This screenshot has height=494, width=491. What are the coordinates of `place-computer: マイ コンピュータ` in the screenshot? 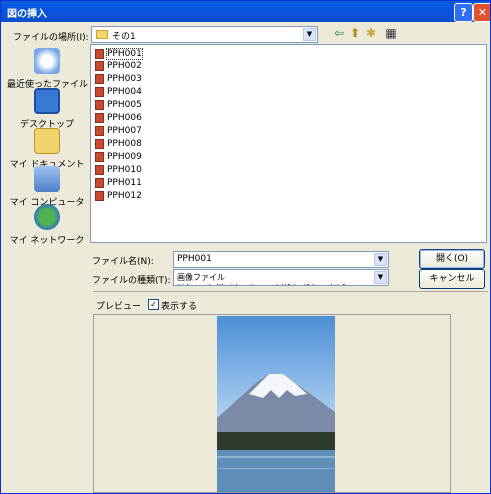 It's located at (47, 187).